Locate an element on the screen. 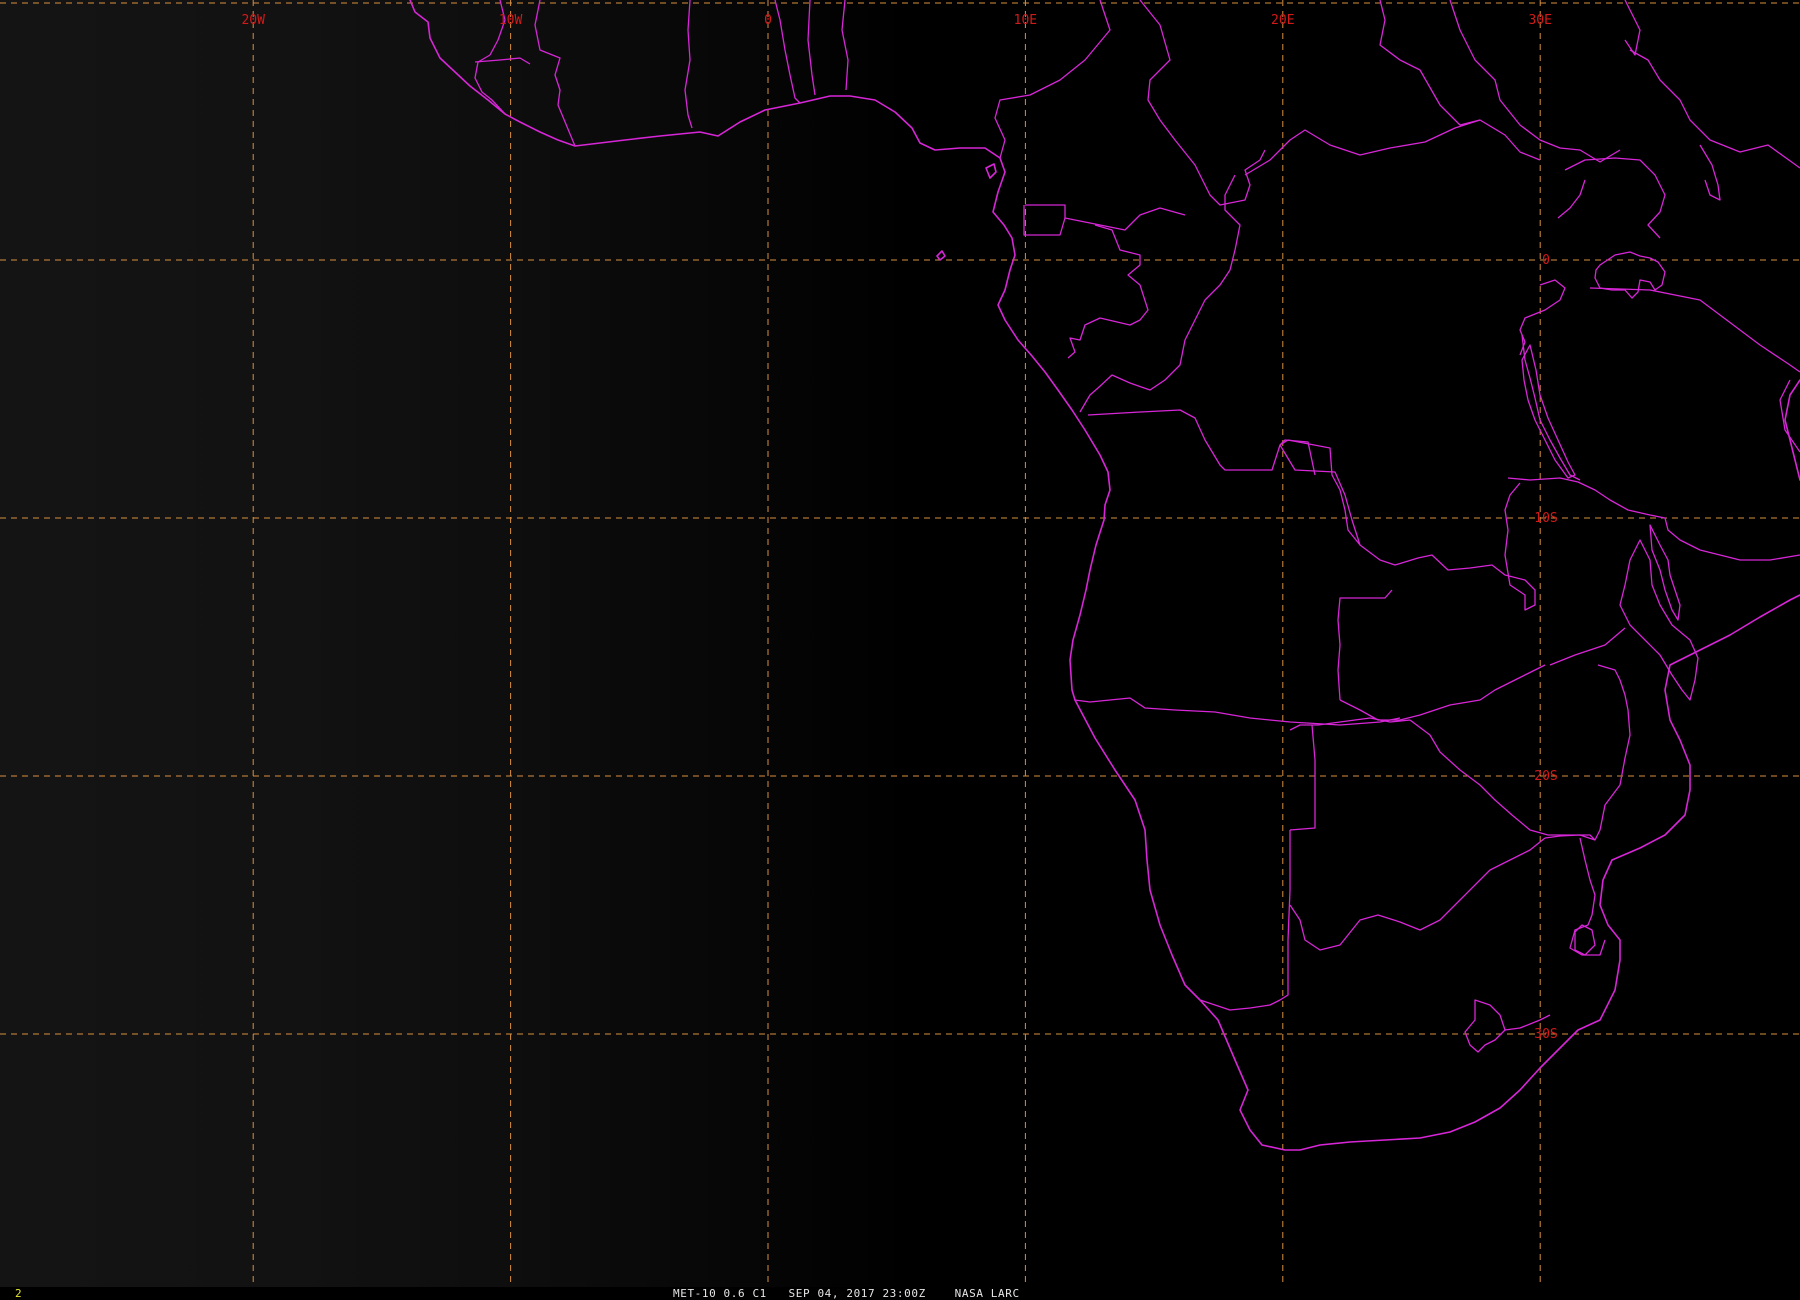  border-zambia-west is located at coordinates (1365, 645).